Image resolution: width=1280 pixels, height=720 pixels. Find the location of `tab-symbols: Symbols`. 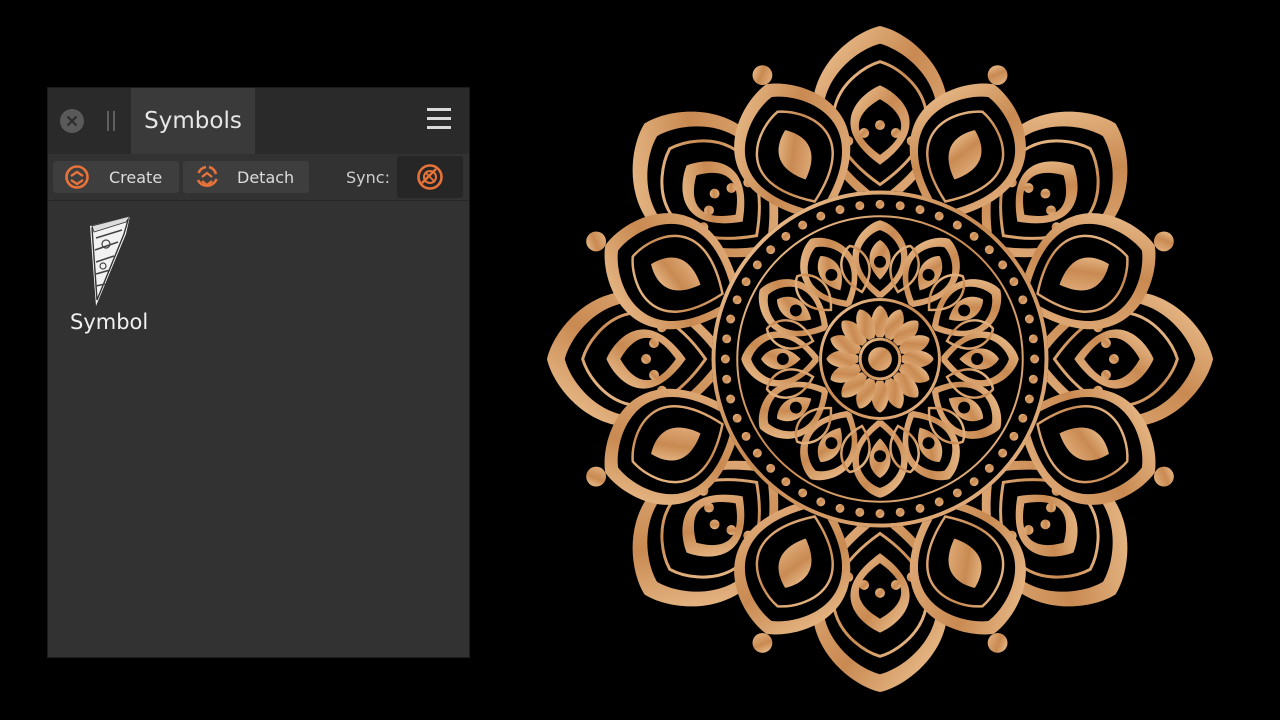

tab-symbols: Symbols is located at coordinates (193, 121).